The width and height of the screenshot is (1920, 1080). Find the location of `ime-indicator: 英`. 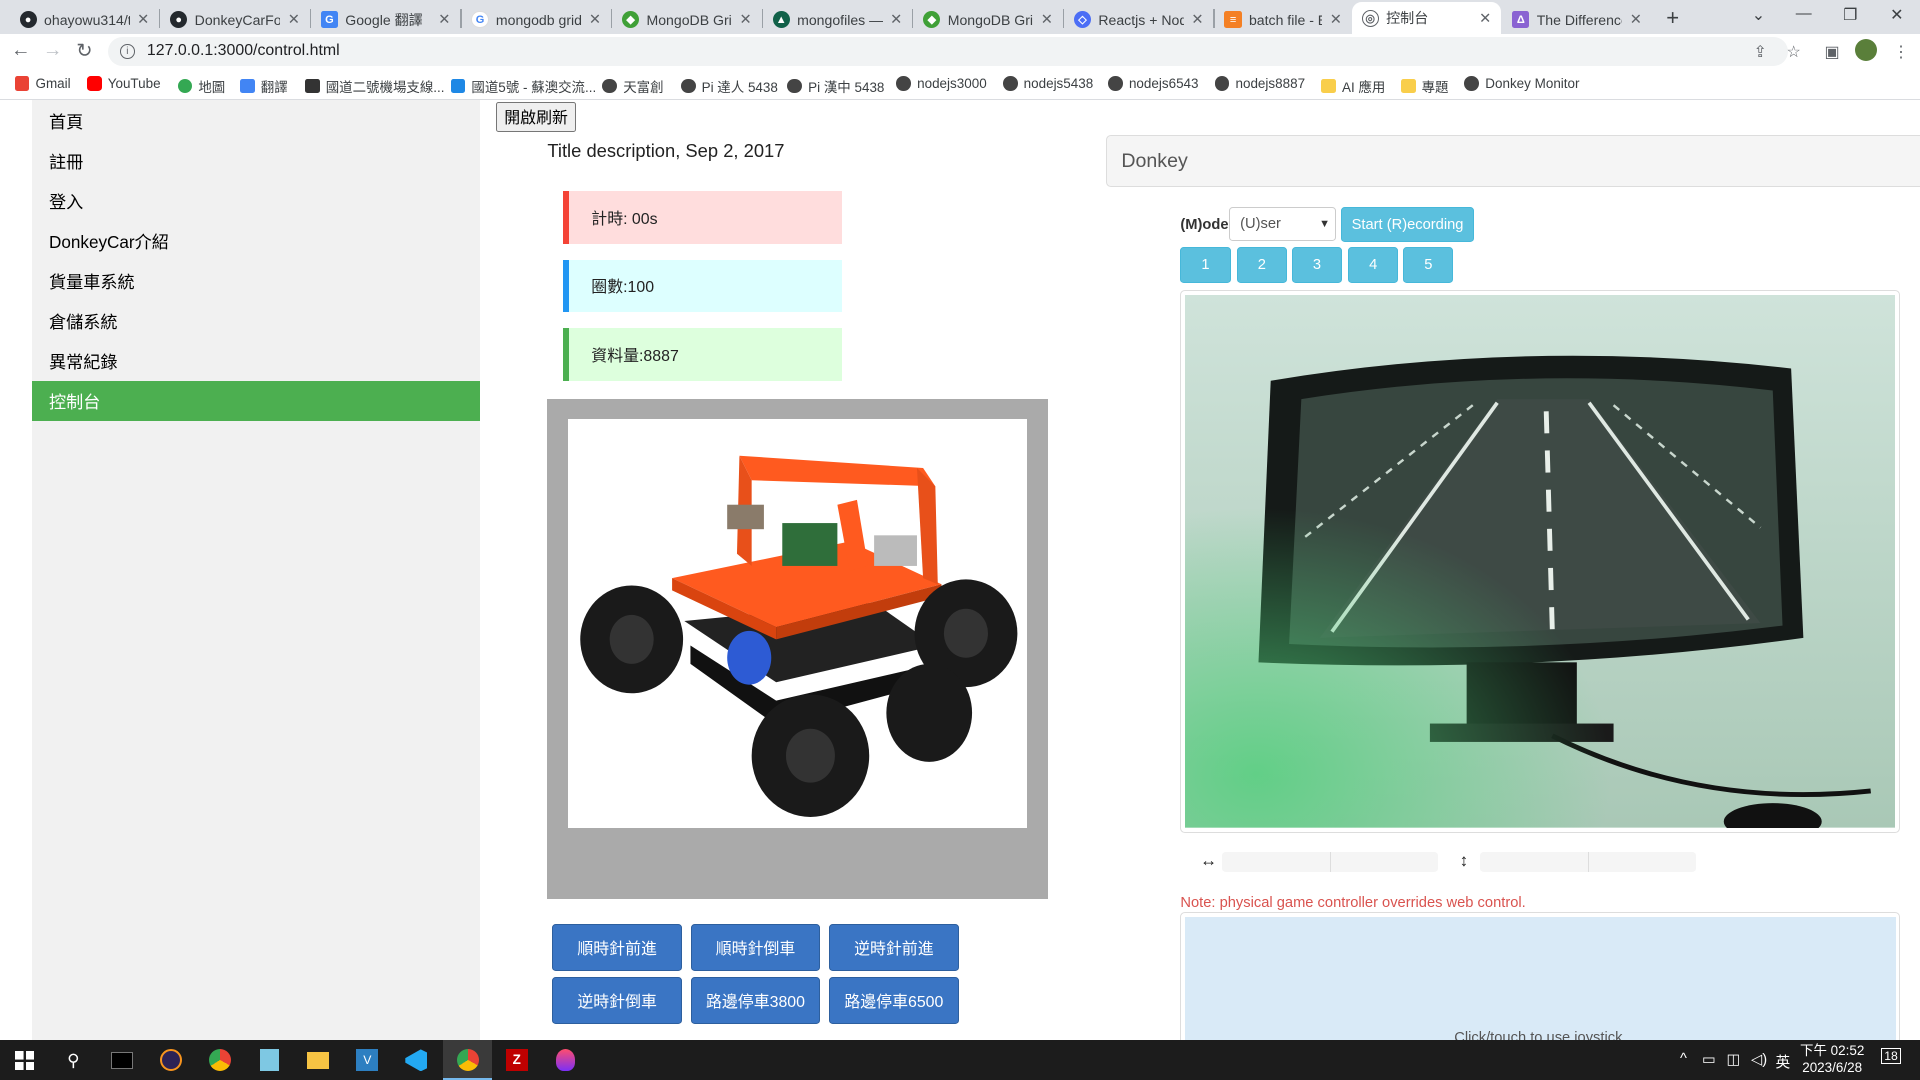

ime-indicator: 英 is located at coordinates (1783, 1061).